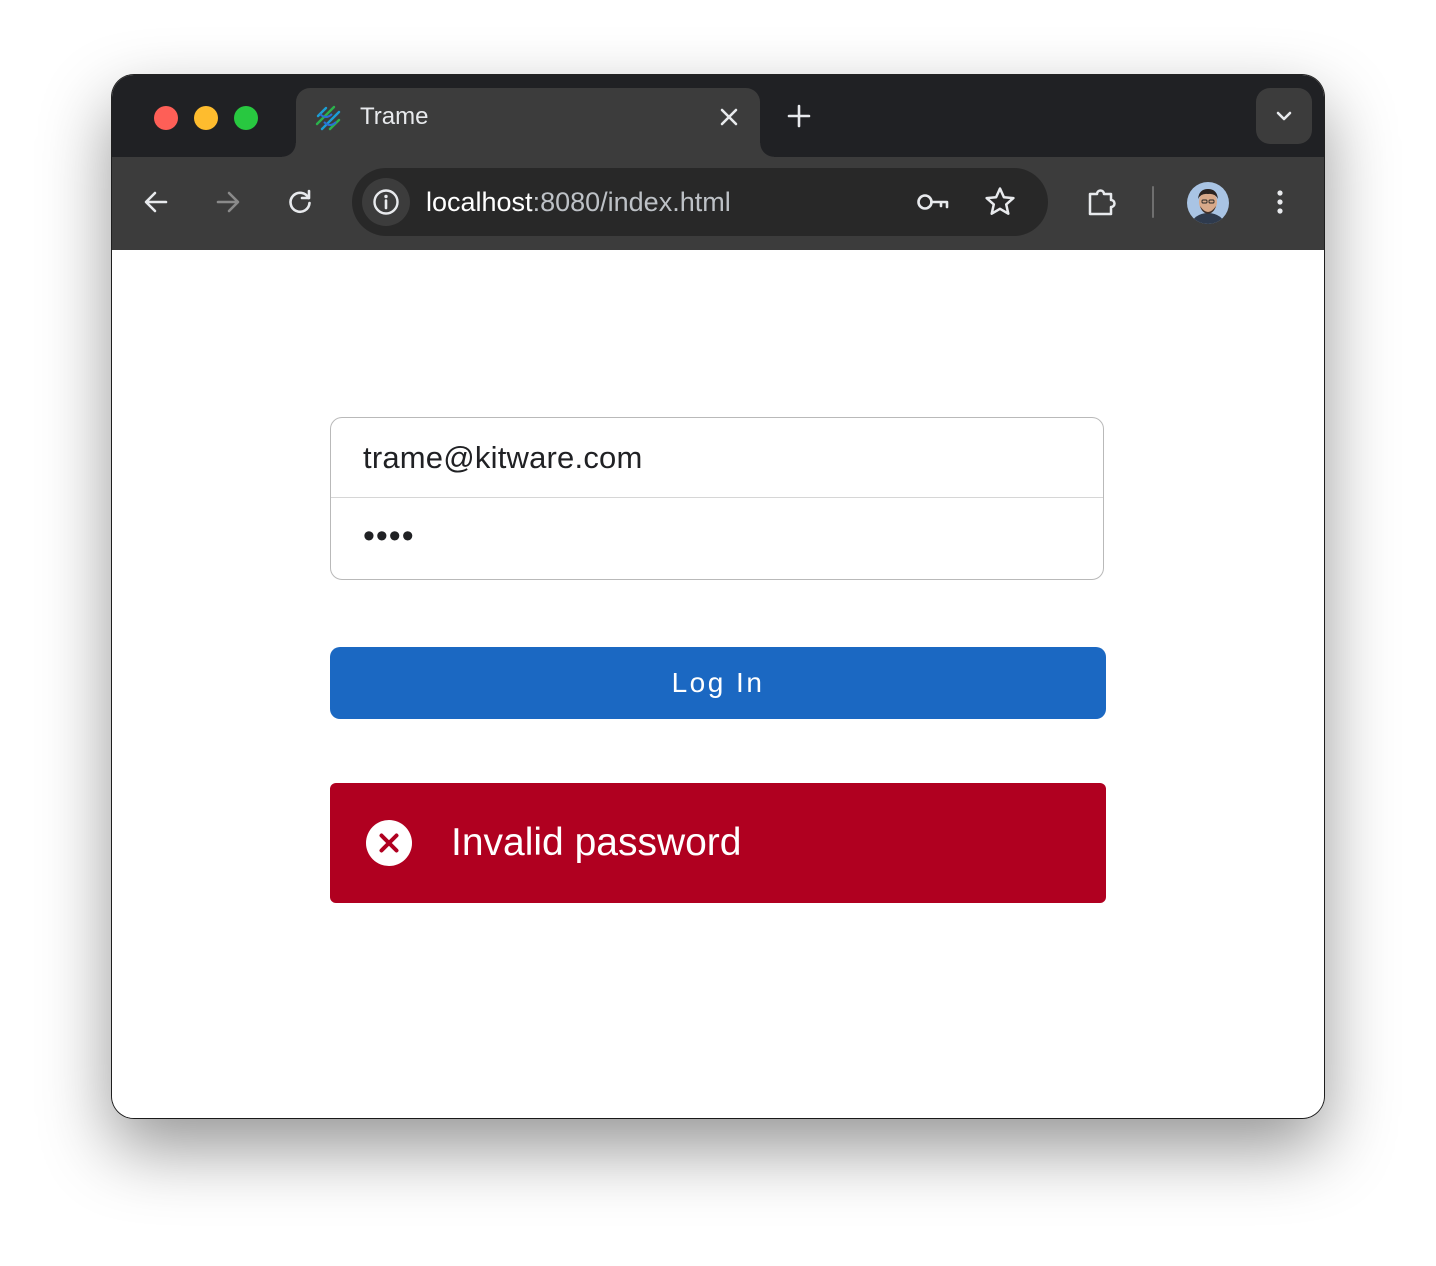  Describe the element at coordinates (631, 202) in the screenshot. I see `url-path: :8080/index.html` at that location.